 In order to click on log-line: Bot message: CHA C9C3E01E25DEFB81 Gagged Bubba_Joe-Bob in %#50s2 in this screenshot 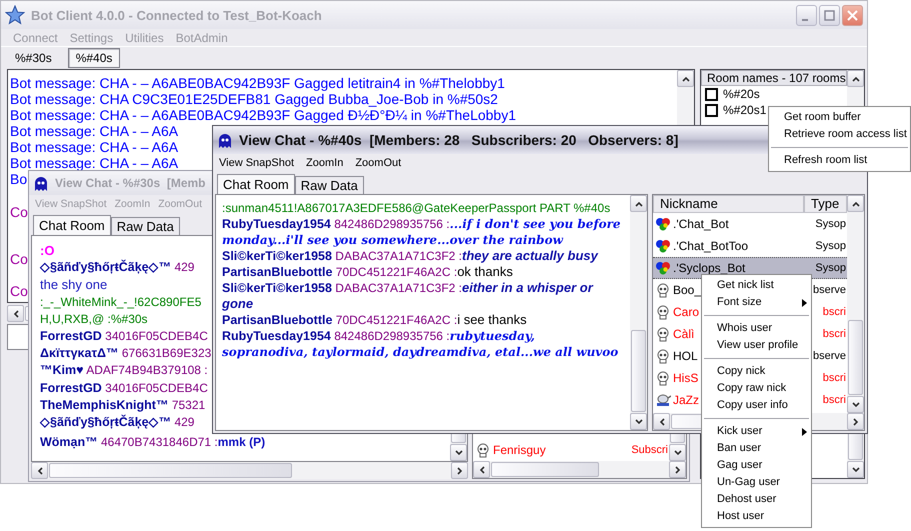, I will do `click(254, 99)`.